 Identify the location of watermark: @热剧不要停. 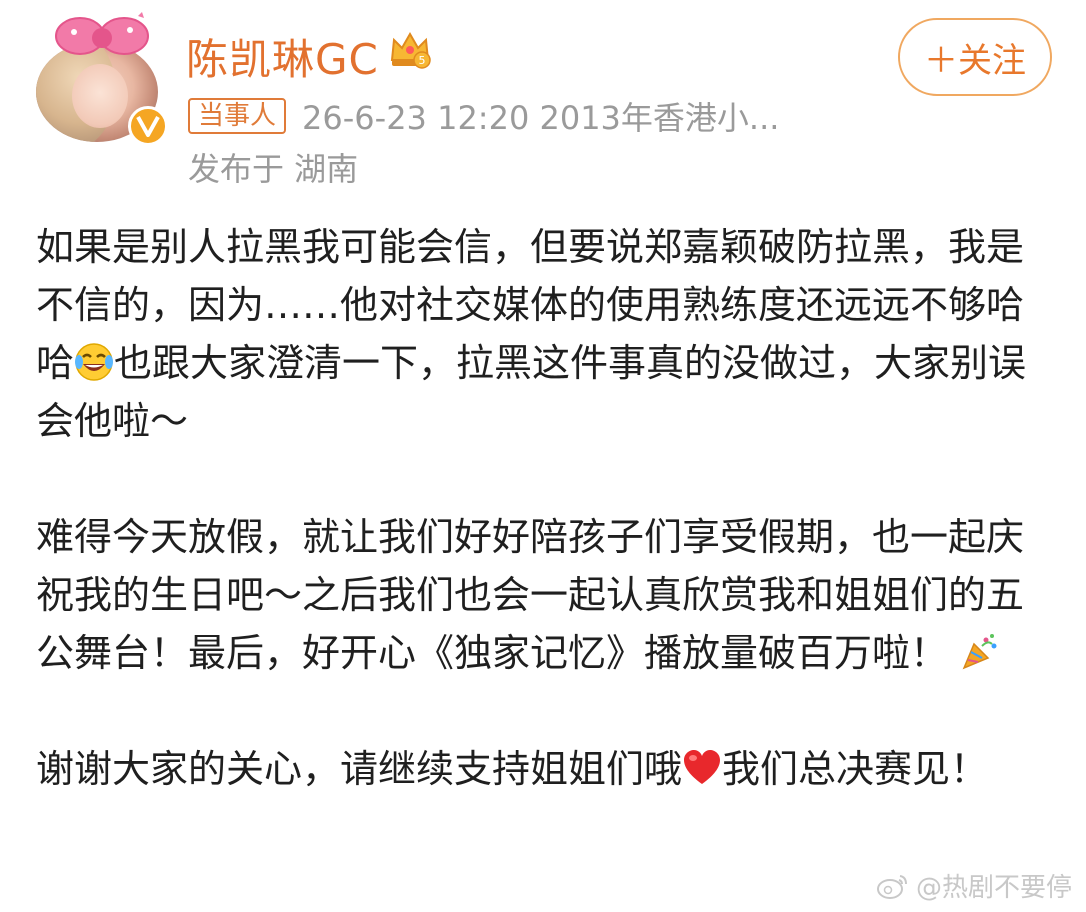
(974, 885).